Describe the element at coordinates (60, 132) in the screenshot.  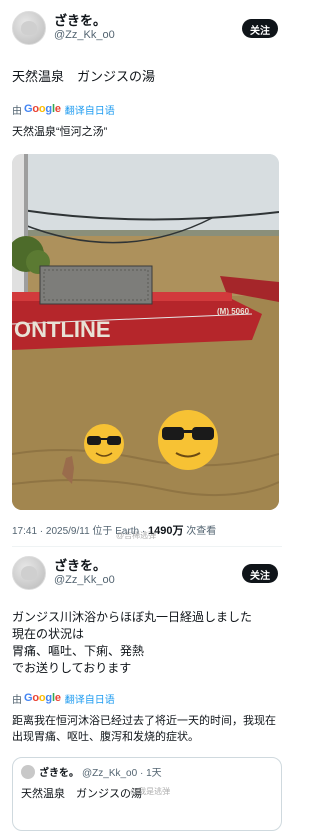
I see `translated-text: 天然温泉“恒河之汤”` at that location.